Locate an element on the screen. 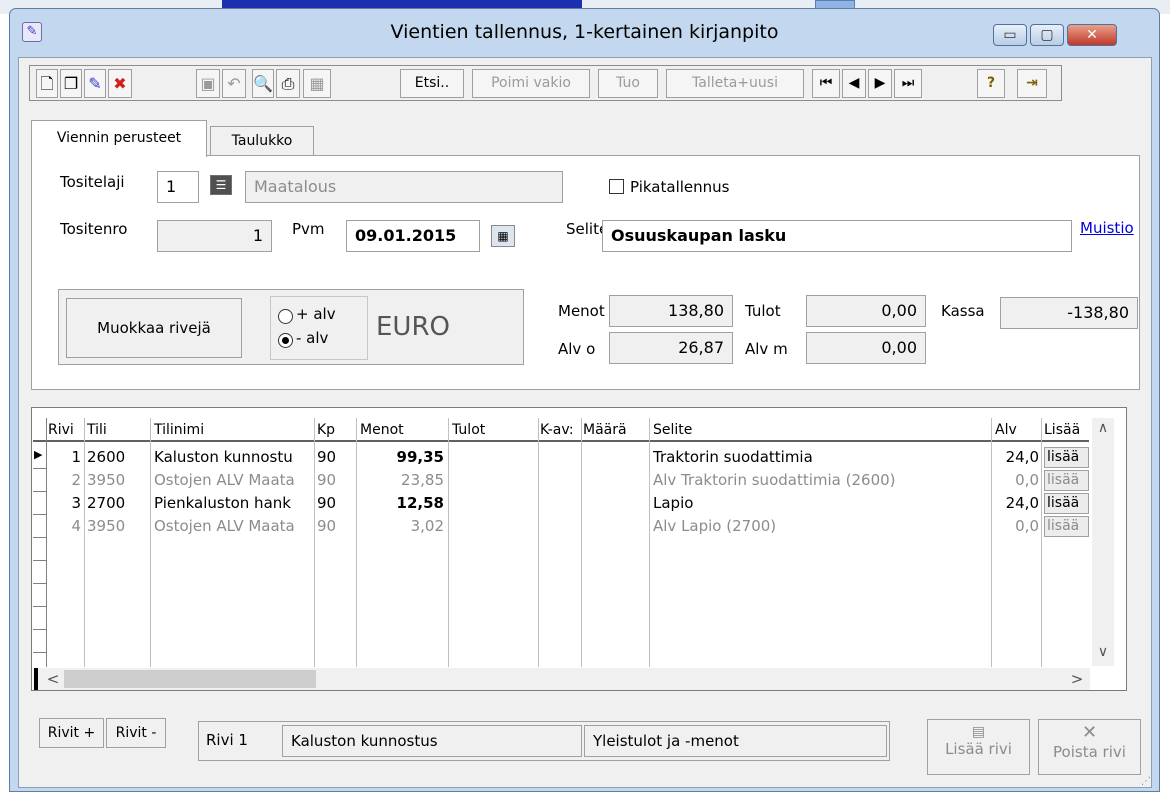  close-button: ✕ is located at coordinates (1092, 35).